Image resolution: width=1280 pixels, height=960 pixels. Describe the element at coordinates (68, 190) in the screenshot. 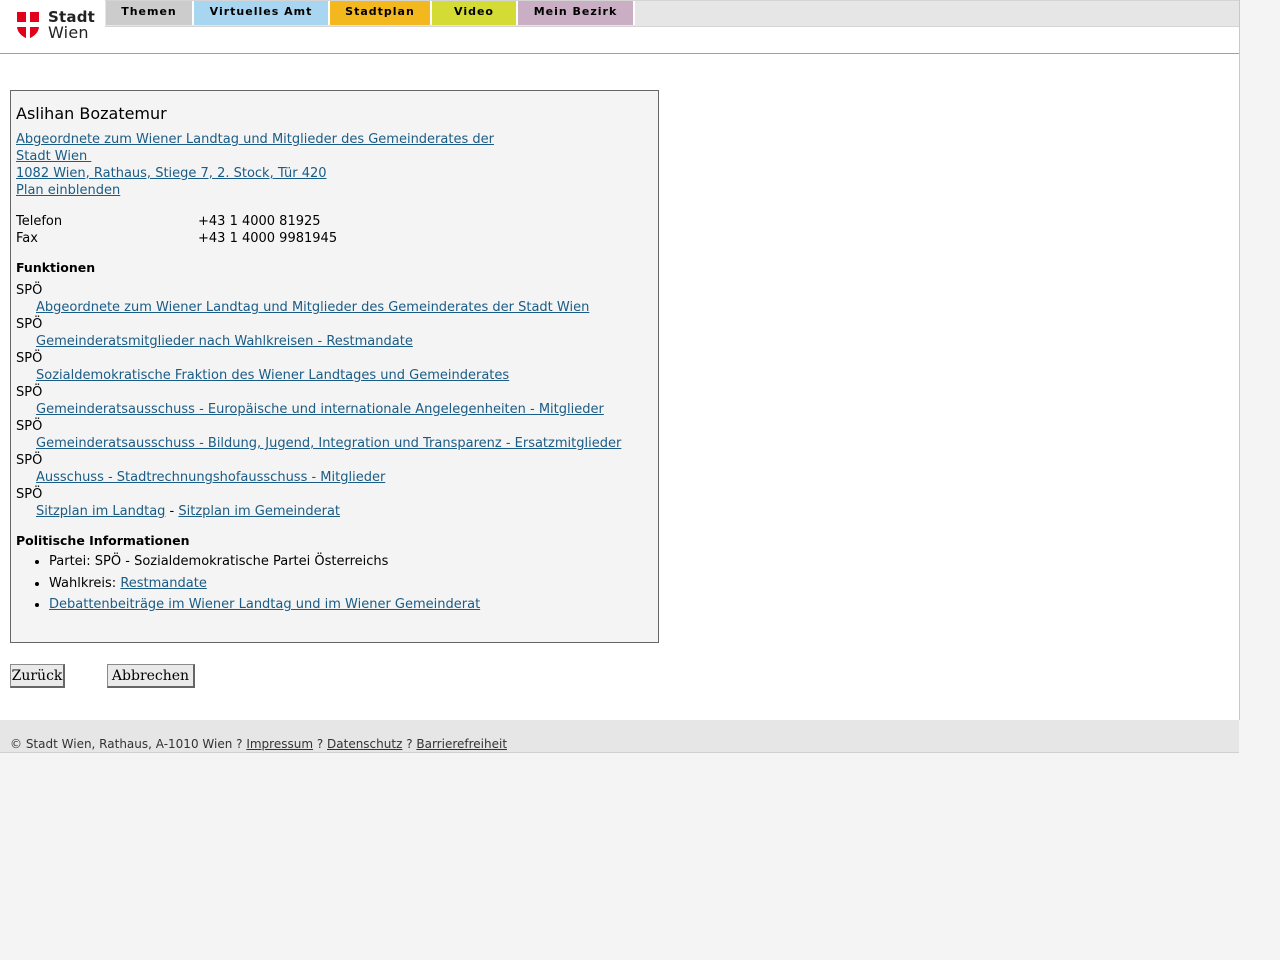

I see `show-map-link: Plan einblenden` at that location.